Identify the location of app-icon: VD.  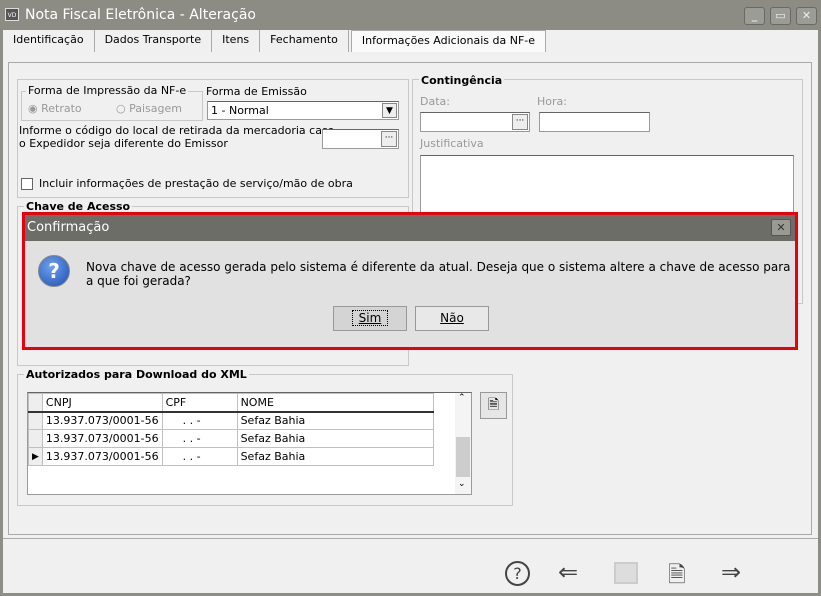
(12, 14).